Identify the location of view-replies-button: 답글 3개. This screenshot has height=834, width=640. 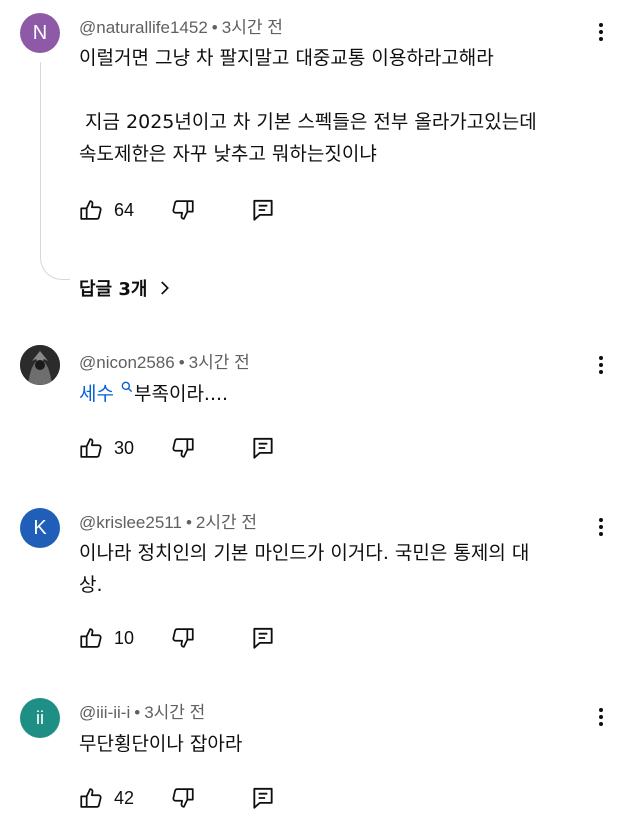
(126, 288).